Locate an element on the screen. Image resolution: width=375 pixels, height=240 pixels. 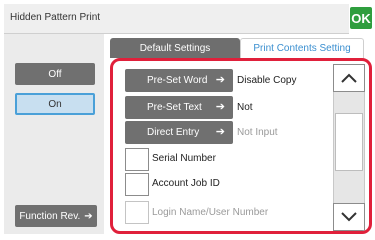
direct-entry-label: Direct Entry is located at coordinates (173, 132).